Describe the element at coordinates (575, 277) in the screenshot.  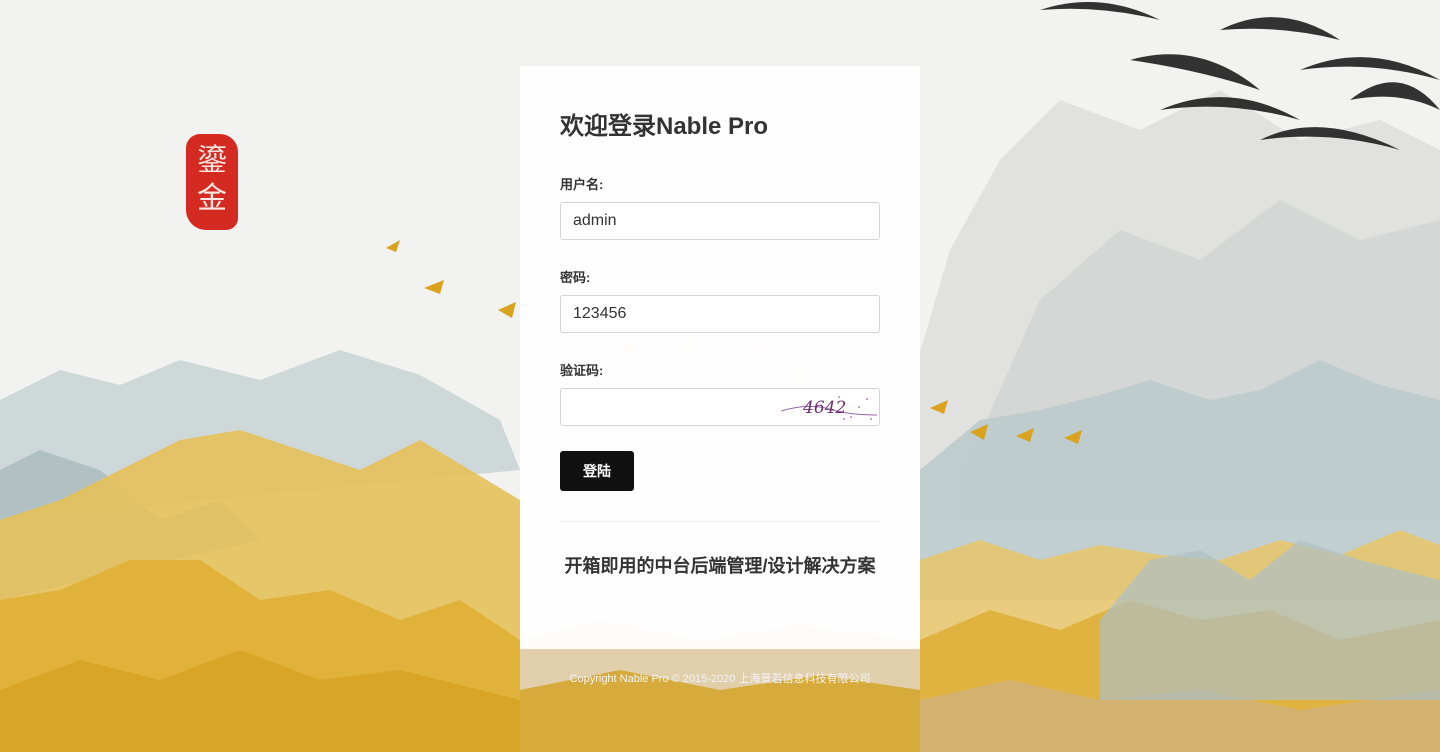
I see `password-label: 密码:` at that location.